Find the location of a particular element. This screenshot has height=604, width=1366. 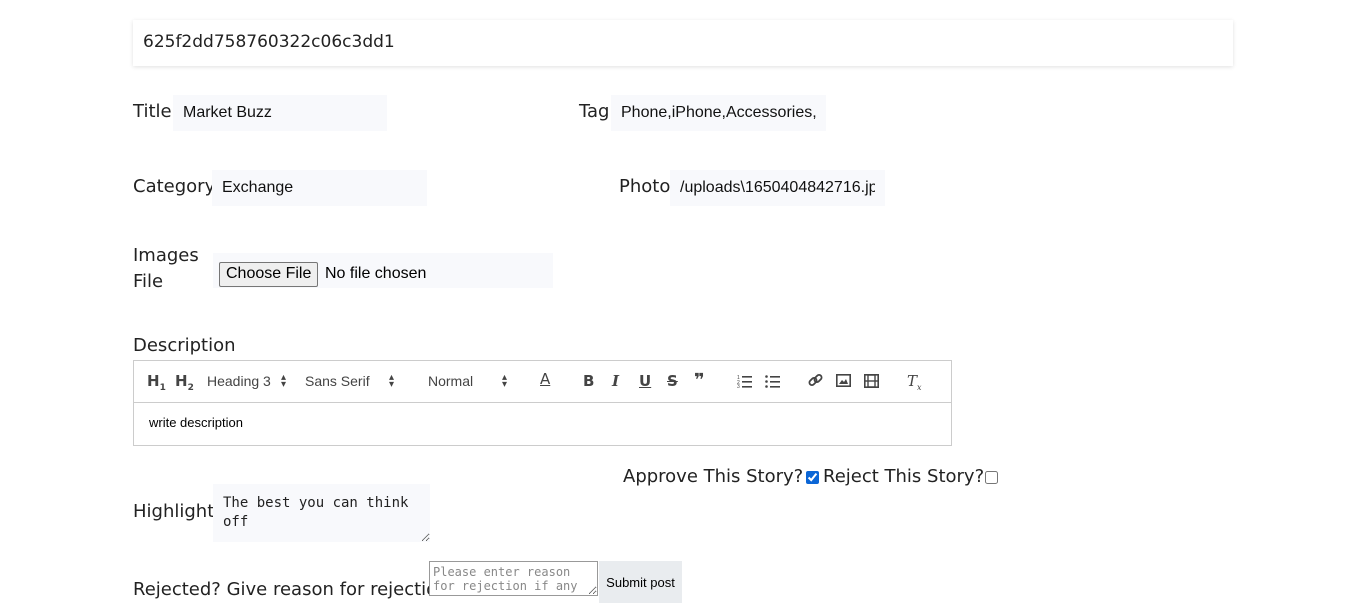

link-icon is located at coordinates (815, 380).